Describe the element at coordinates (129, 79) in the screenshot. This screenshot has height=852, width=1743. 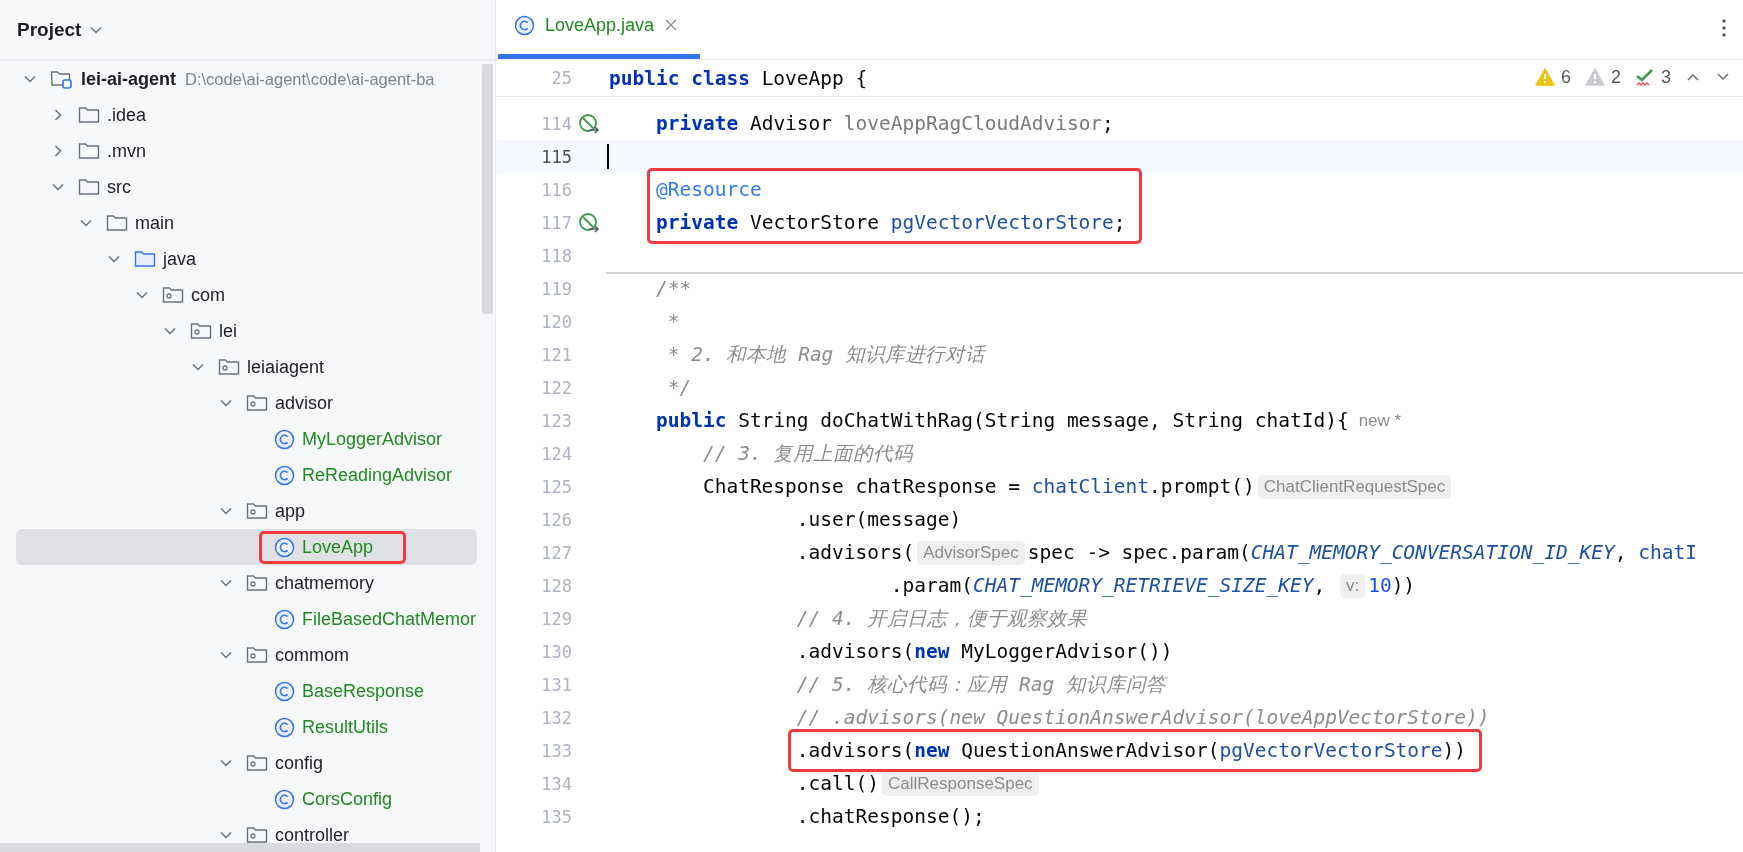
I see `tree-item: lei-ai-agent` at that location.